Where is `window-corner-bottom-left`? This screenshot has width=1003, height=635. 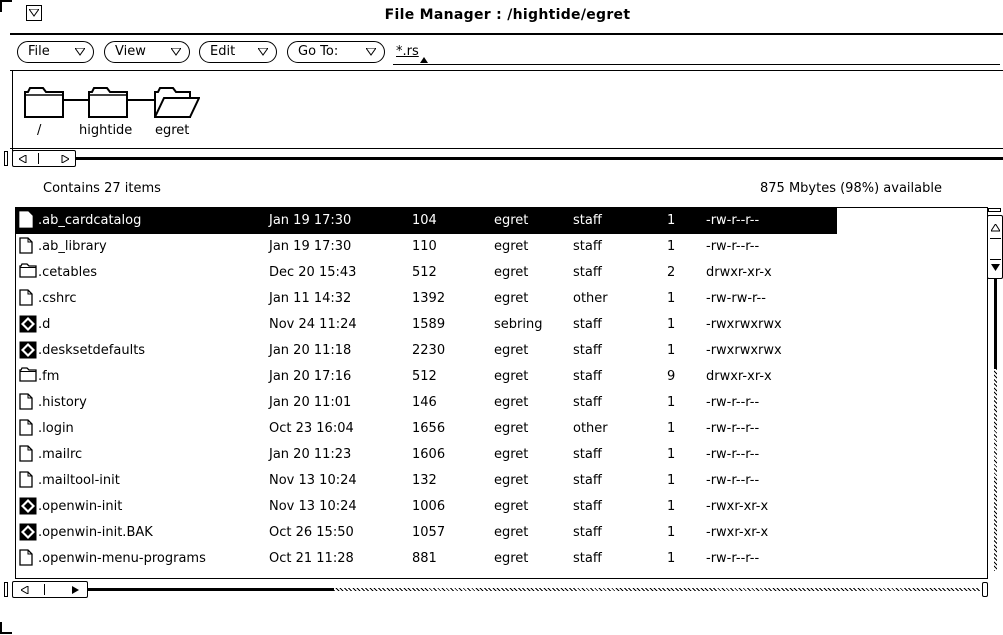 window-corner-bottom-left is located at coordinates (6, 628).